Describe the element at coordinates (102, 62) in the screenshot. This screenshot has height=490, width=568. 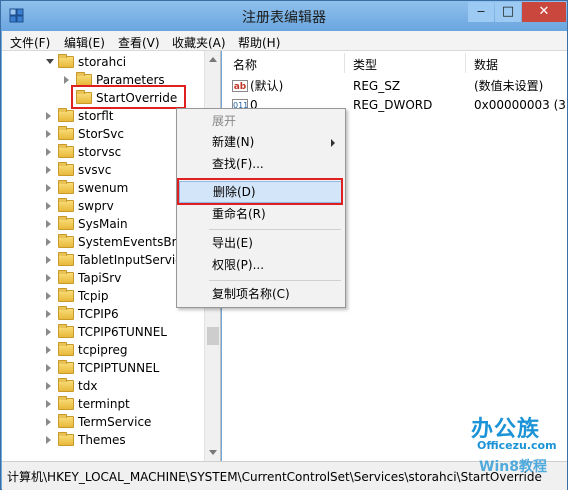
I see `tree-item-label: storahci` at that location.